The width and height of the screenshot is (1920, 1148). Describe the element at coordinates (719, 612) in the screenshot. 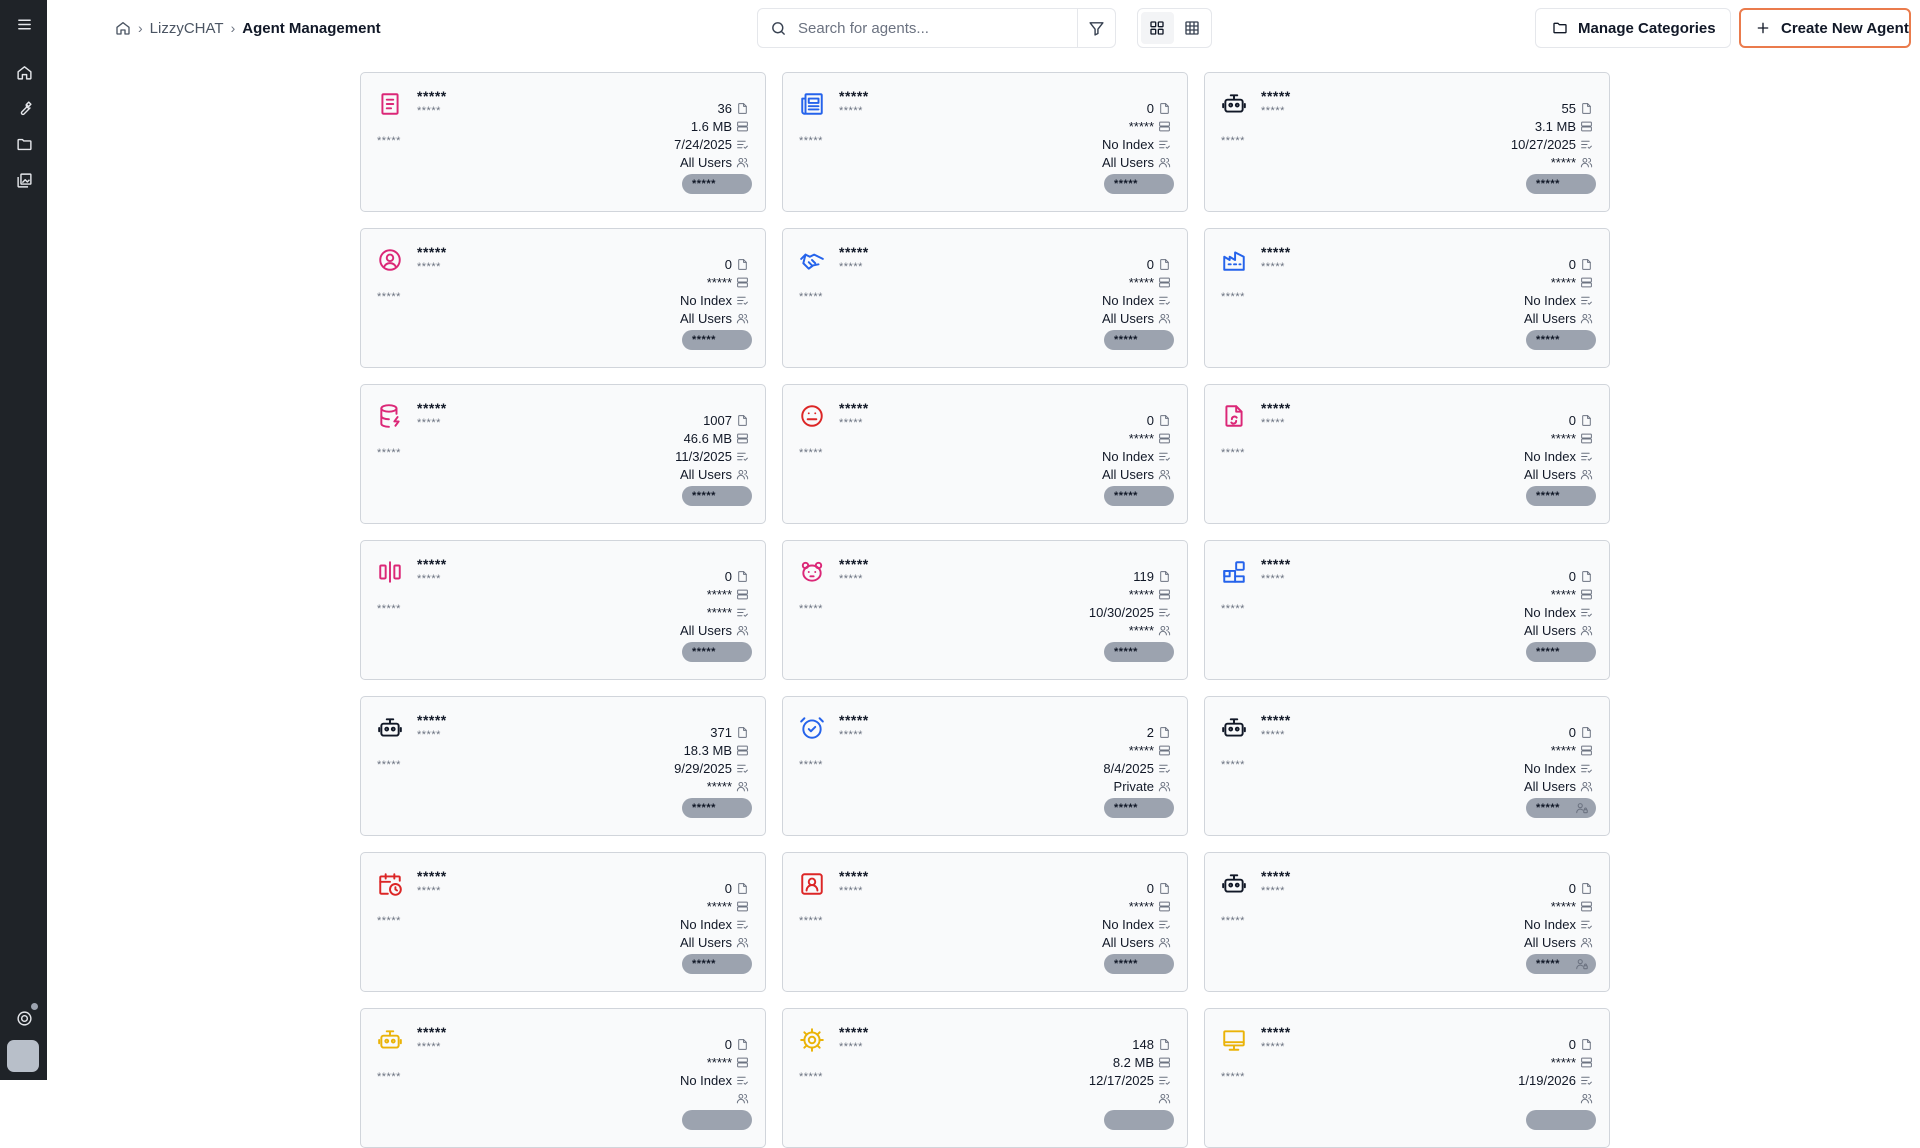

I see `stat-index-value: *****` at that location.